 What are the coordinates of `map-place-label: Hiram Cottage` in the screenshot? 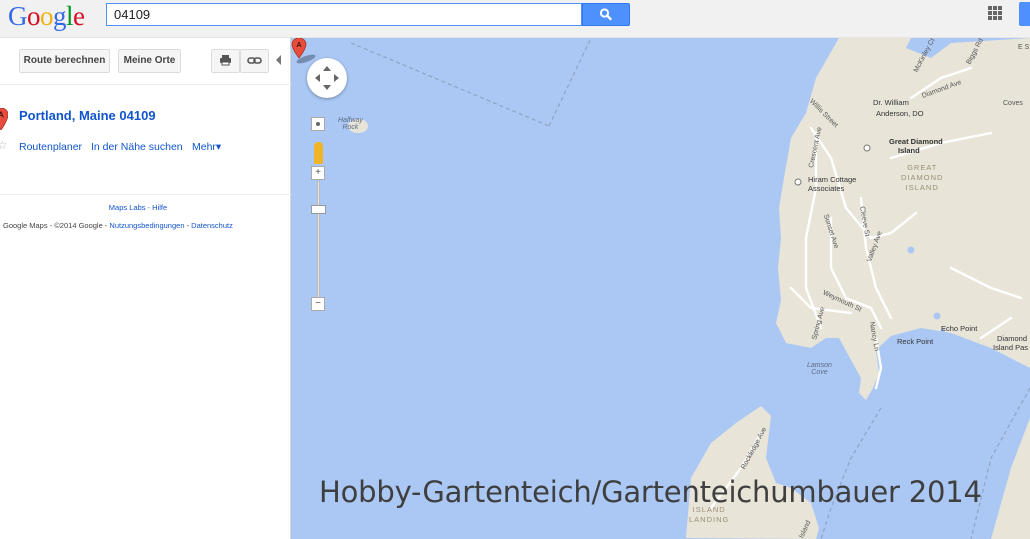 It's located at (832, 179).